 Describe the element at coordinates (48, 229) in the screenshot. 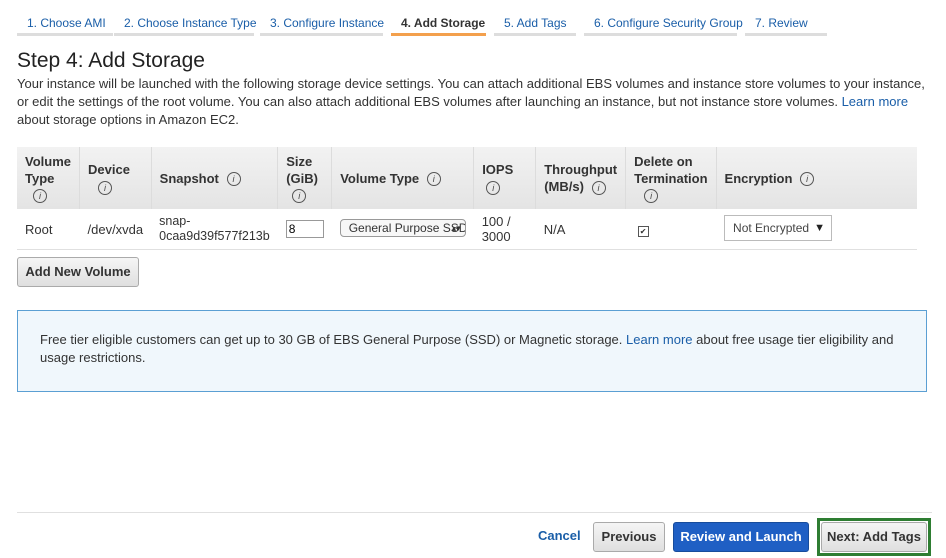

I see `cell-volume-type: Root` at that location.